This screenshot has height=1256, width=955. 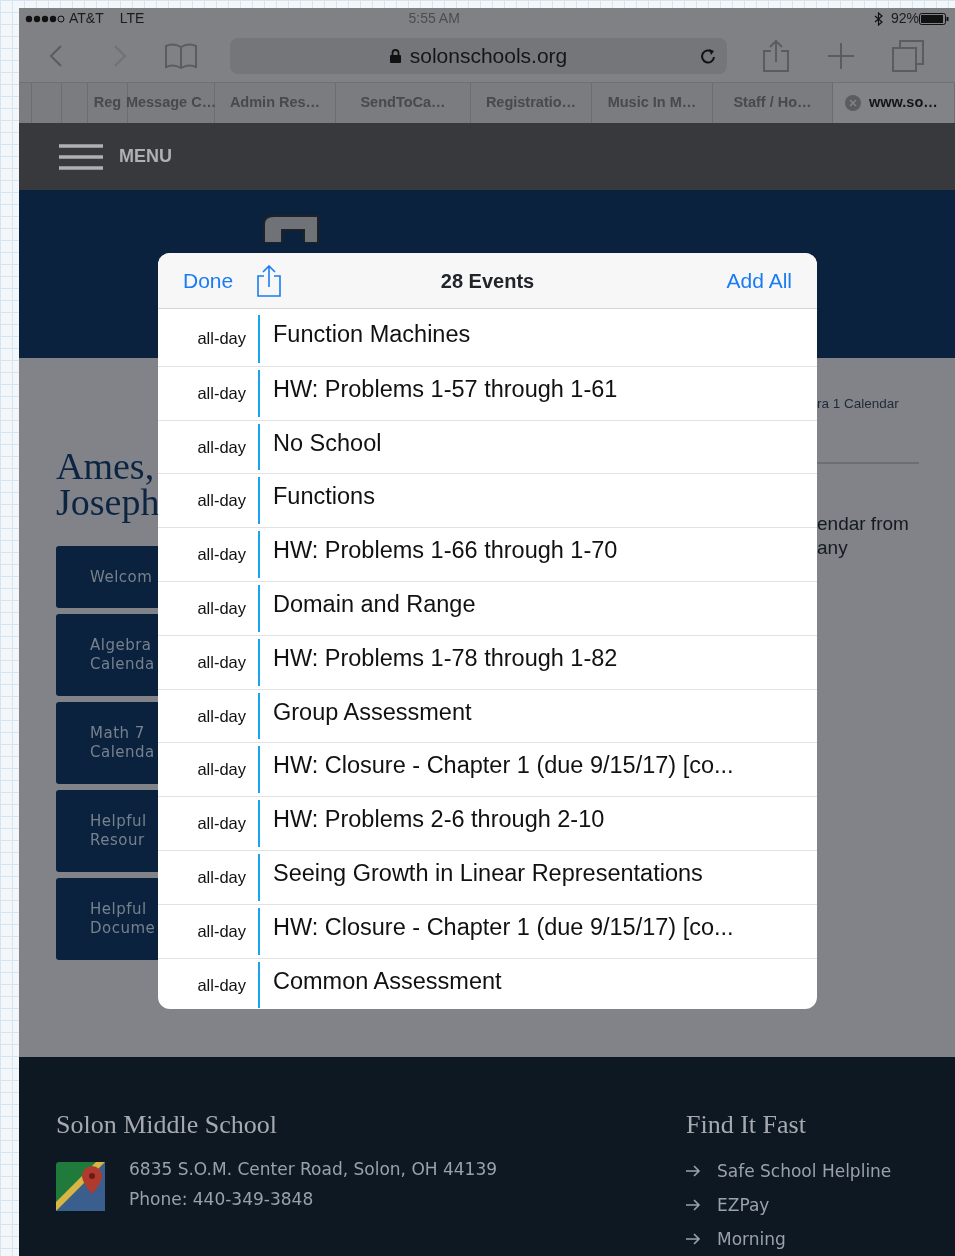 What do you see at coordinates (107, 831) in the screenshot?
I see `nav-button: Helpful Resour` at bounding box center [107, 831].